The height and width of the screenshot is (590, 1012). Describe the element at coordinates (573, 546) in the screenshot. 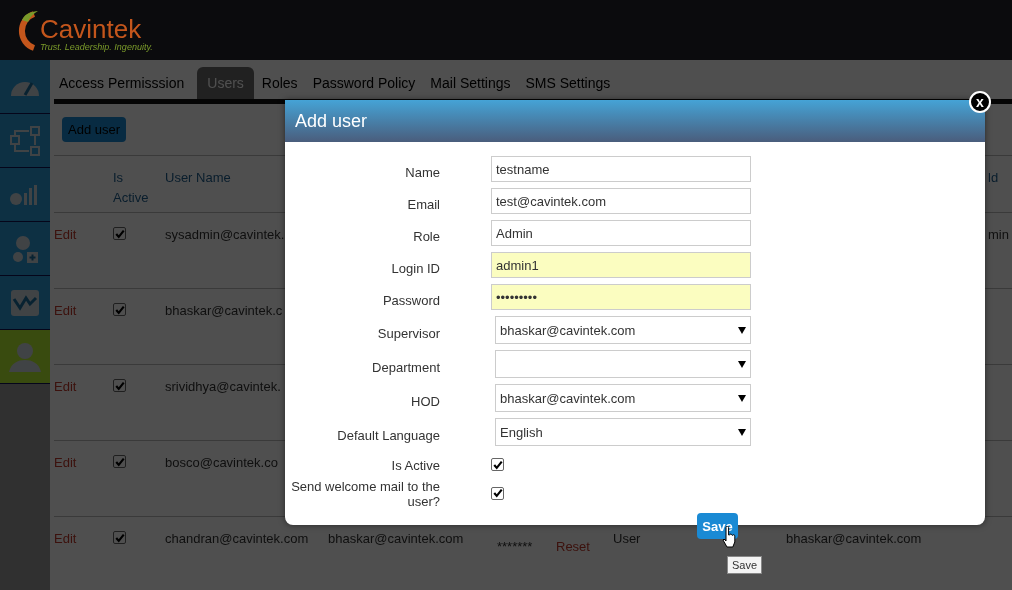

I see `reset-link: Reset` at that location.